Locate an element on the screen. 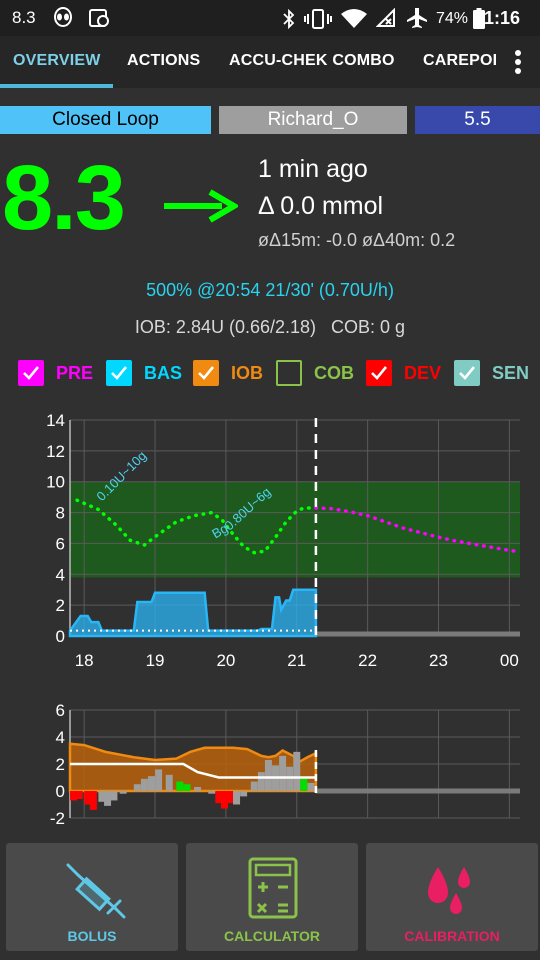 Image resolution: width=540 pixels, height=960 pixels. x-tick-label: 21 is located at coordinates (296, 660).